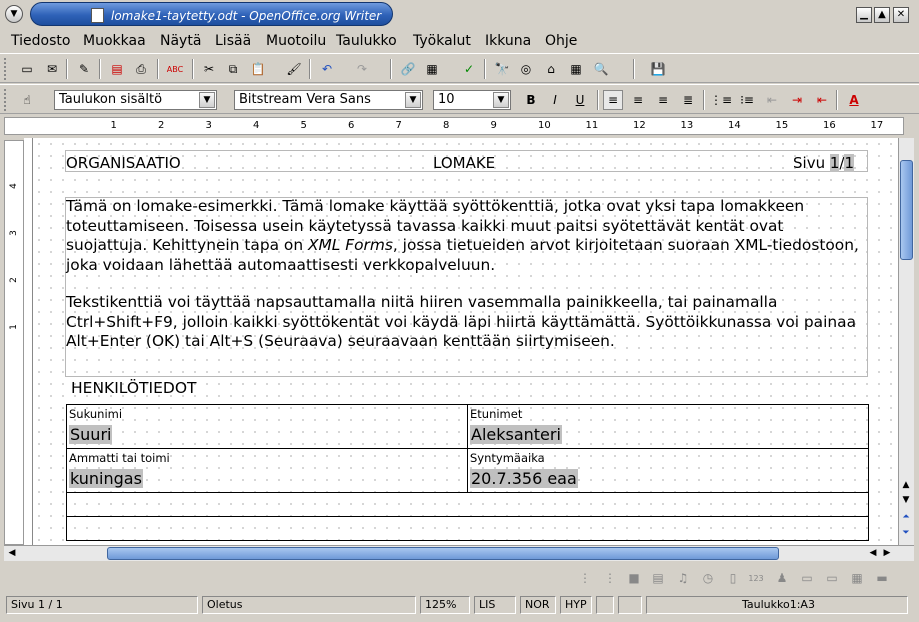 The image size is (919, 622). What do you see at coordinates (258, 69) in the screenshot?
I see `paste-icon: 📋` at bounding box center [258, 69].